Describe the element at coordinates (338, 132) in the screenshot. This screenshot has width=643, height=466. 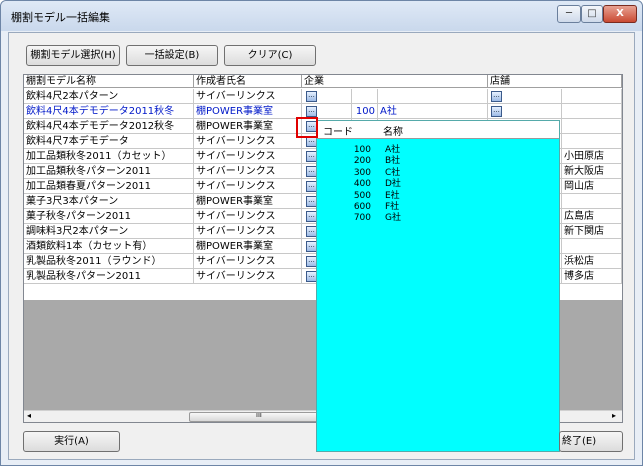
I see `dropdown-code-header: コード` at that location.